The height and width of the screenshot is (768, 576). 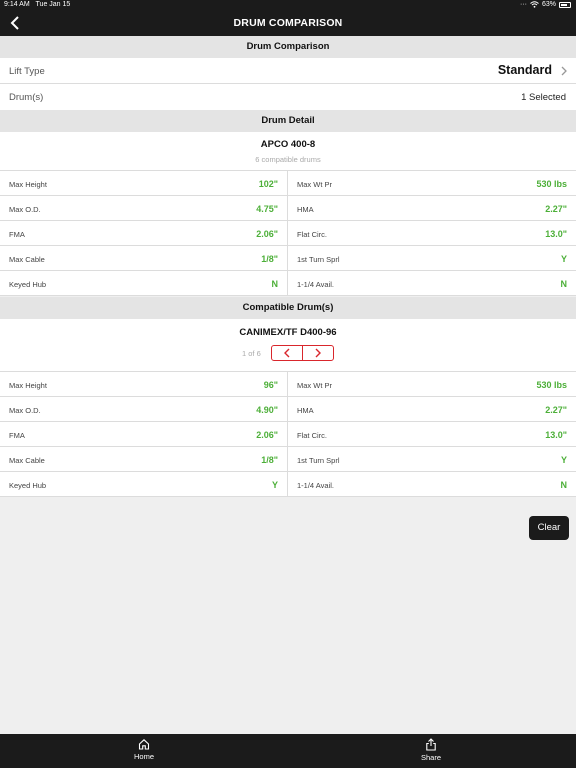 I want to click on spec-cell: Max Height 102", so click(x=144, y=183).